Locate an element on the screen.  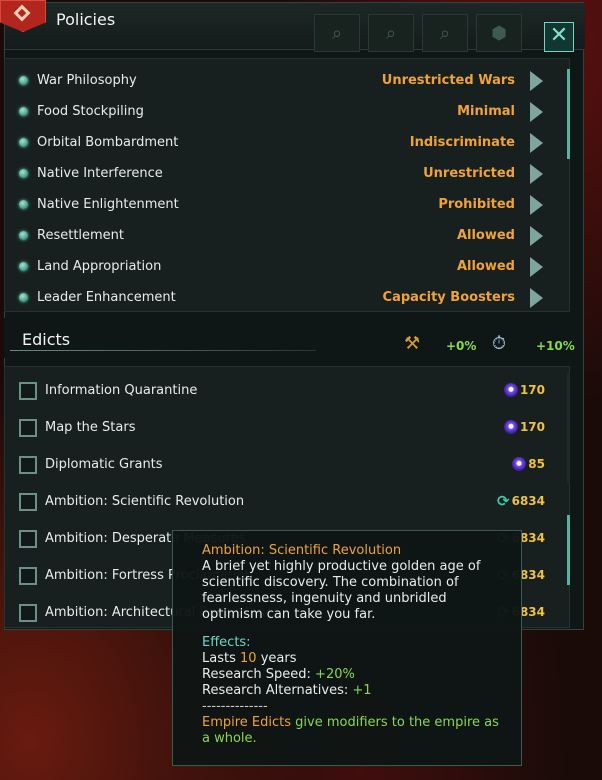
policy-row: Native Enlightenment Prohibited is located at coordinates (279, 205).